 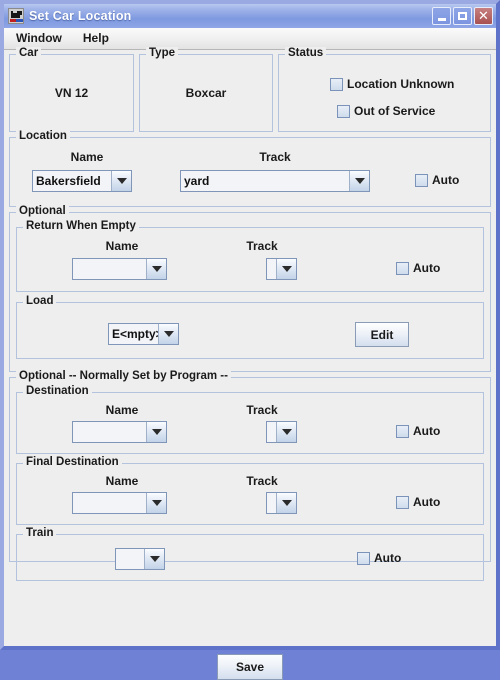 What do you see at coordinates (306, 53) in the screenshot?
I see `status-panel-legend: Status` at bounding box center [306, 53].